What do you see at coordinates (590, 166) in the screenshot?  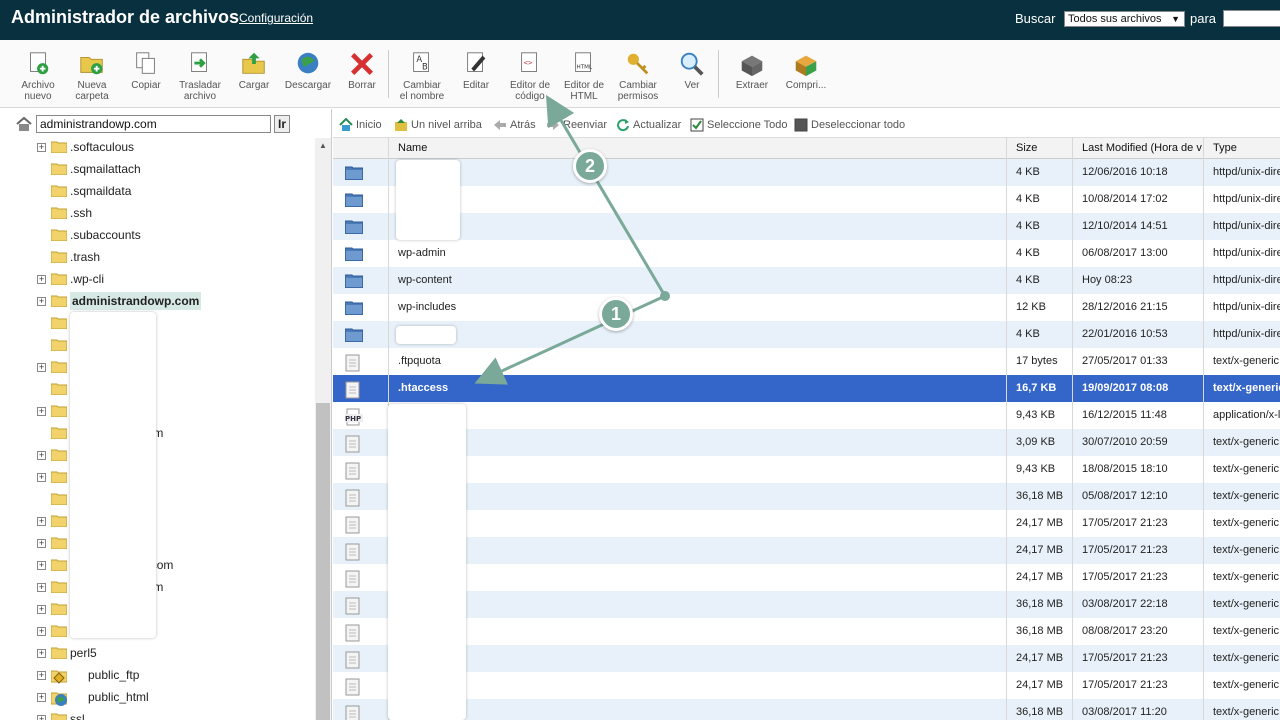 I see `callout-2: 2` at bounding box center [590, 166].